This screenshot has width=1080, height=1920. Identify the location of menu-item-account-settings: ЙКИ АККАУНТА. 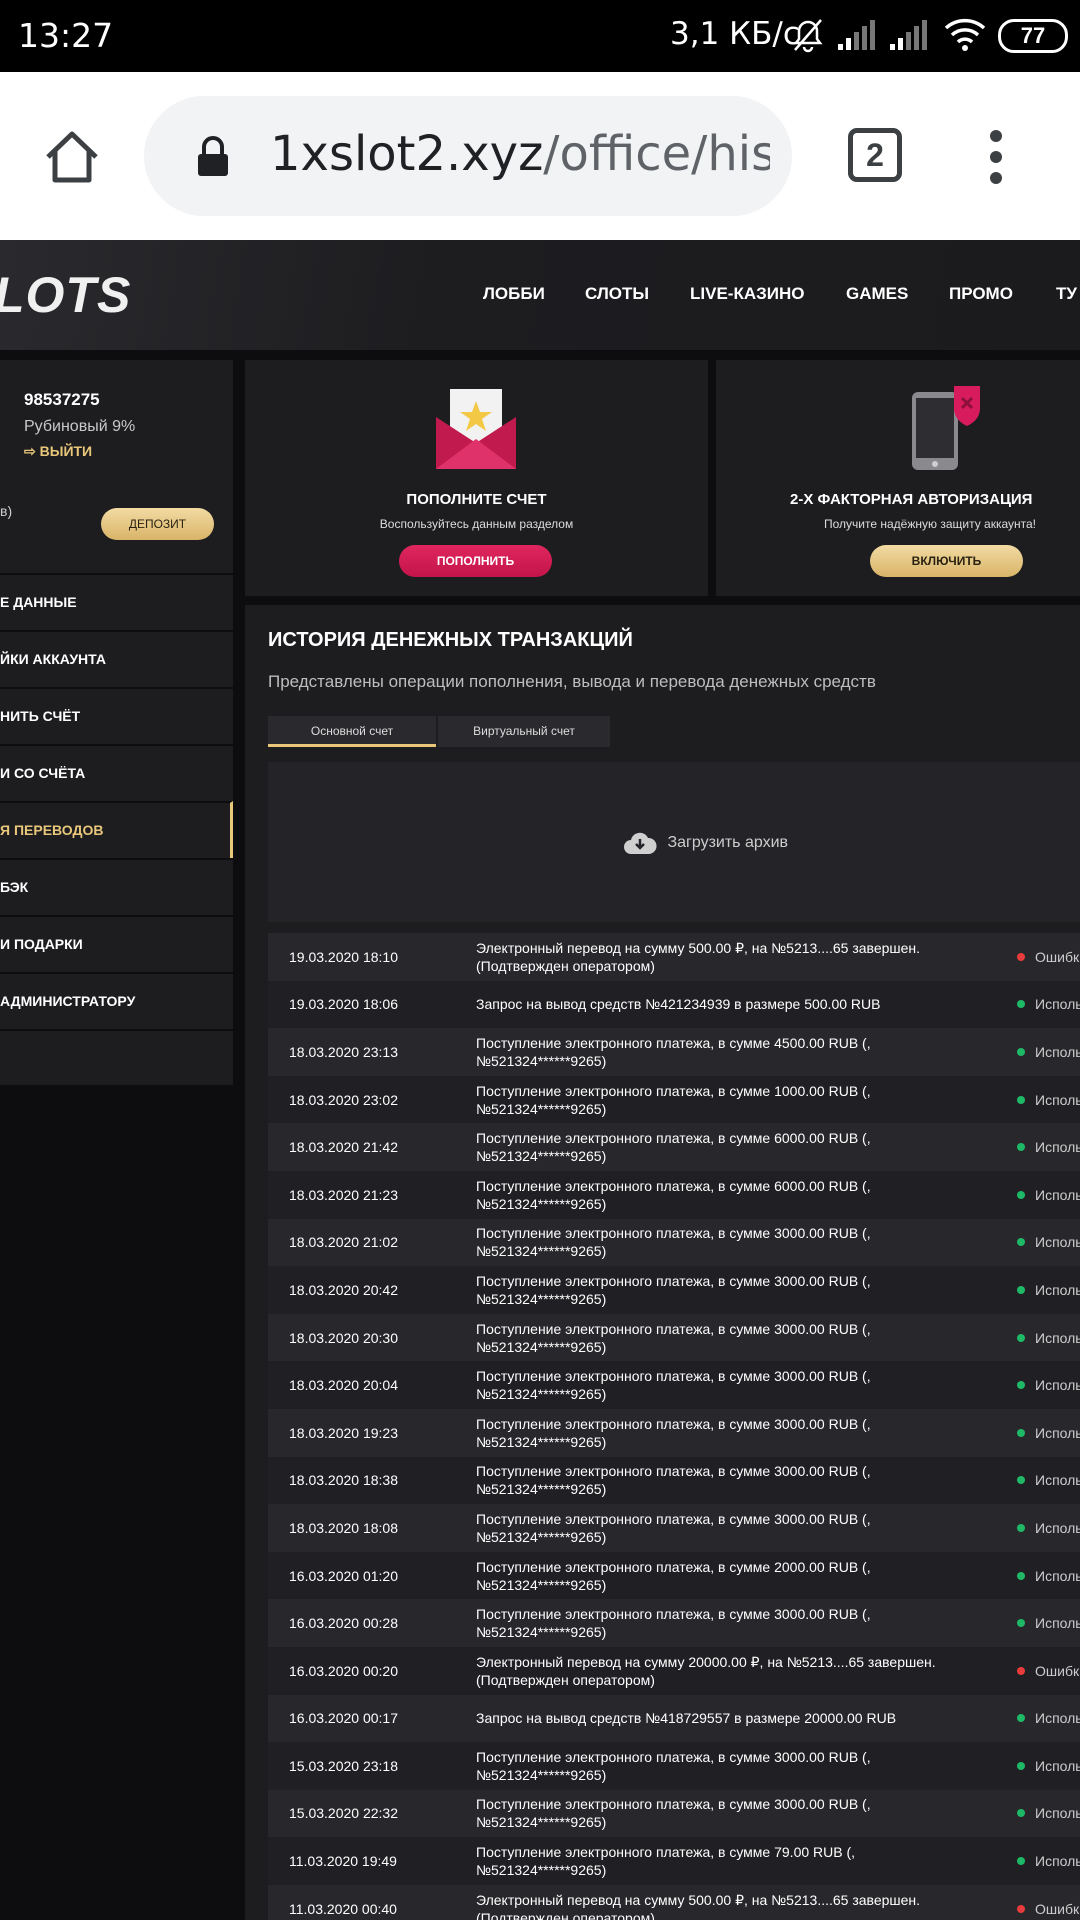
(116, 658).